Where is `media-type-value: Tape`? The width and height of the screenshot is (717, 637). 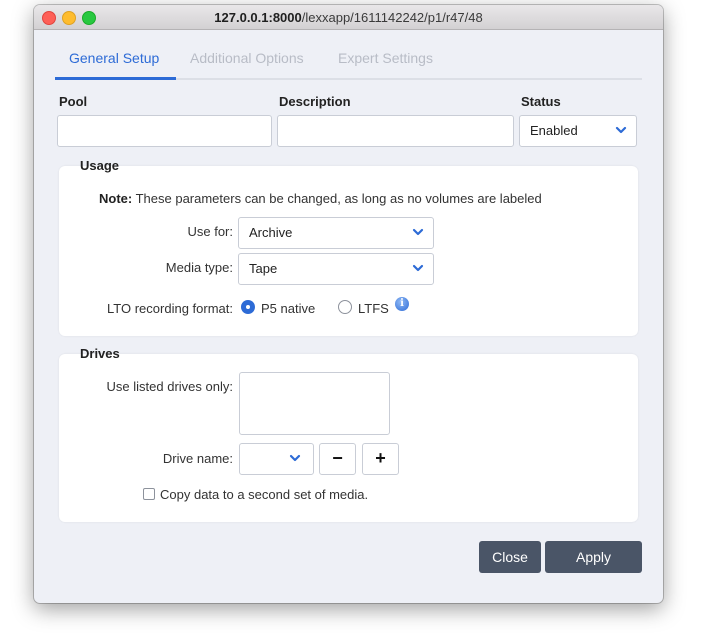 media-type-value: Tape is located at coordinates (263, 268).